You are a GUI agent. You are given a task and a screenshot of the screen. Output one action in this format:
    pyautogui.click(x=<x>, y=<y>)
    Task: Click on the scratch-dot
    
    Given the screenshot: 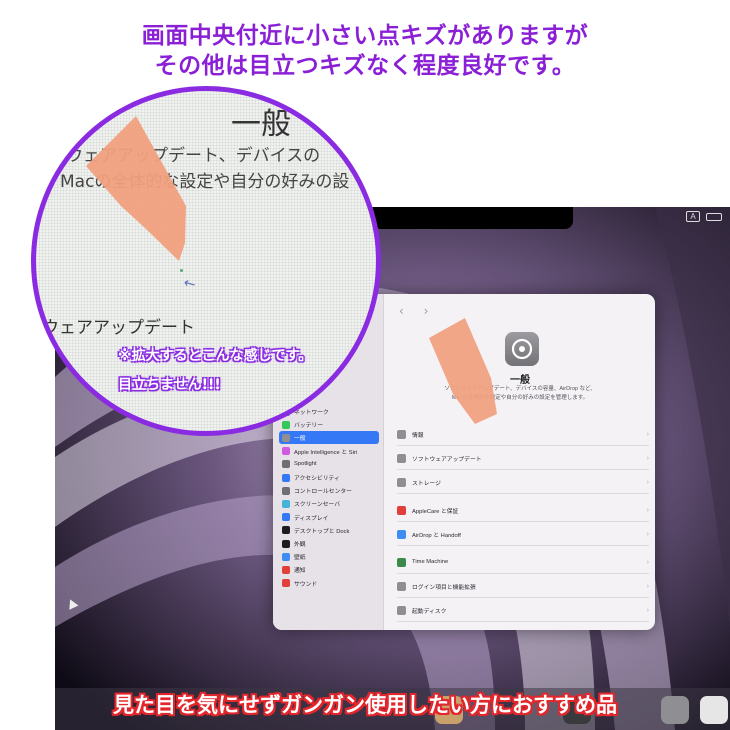 What is the action you would take?
    pyautogui.click(x=181, y=270)
    